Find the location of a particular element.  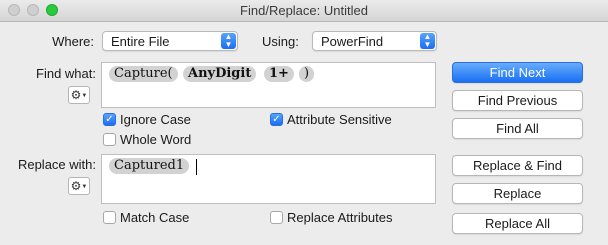

replace-button: Replace is located at coordinates (517, 193).